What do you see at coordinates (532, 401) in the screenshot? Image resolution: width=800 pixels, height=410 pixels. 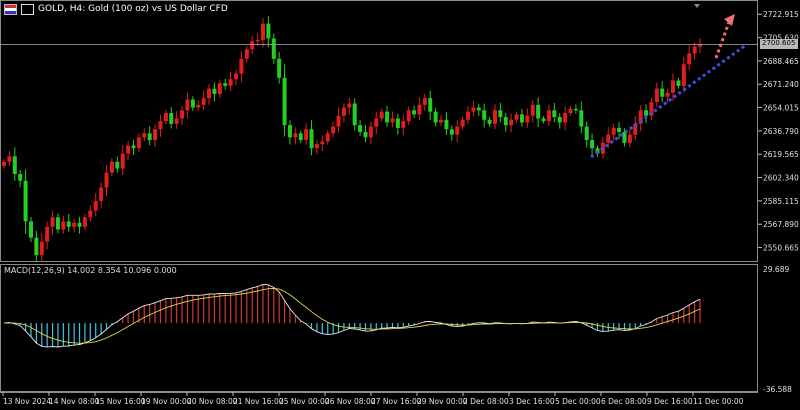 I see `time-axis-label: 3 Dec 16:00` at bounding box center [532, 401].